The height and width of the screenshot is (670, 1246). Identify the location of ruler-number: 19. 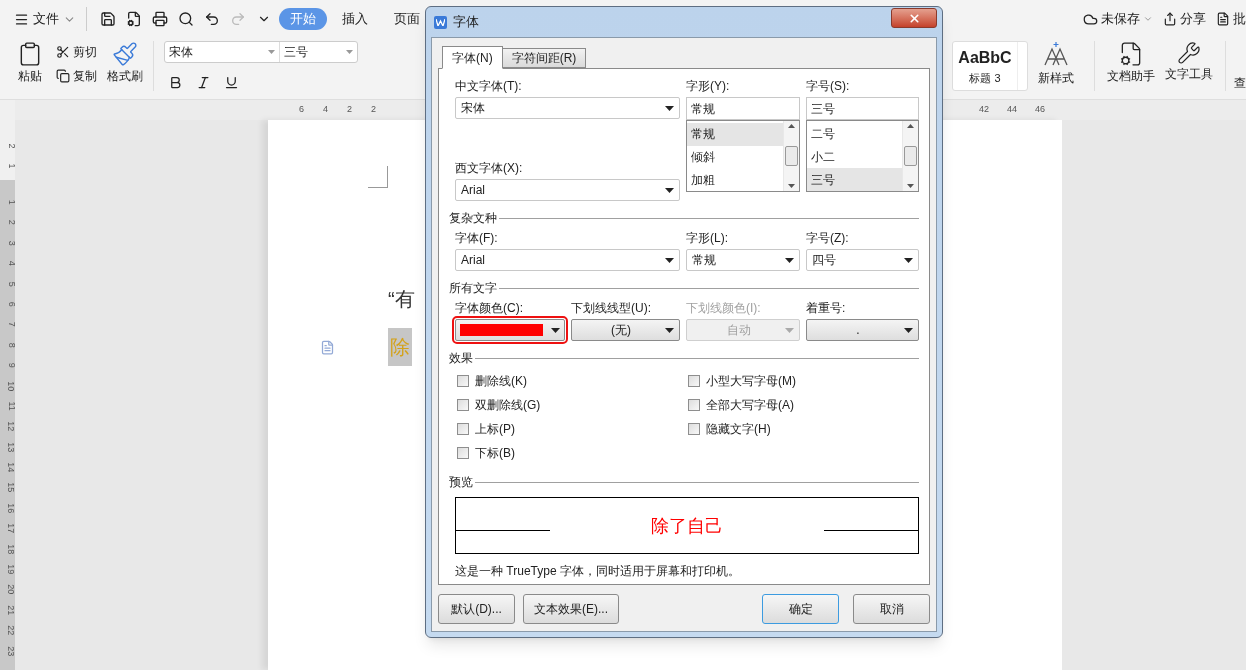
(11, 569).